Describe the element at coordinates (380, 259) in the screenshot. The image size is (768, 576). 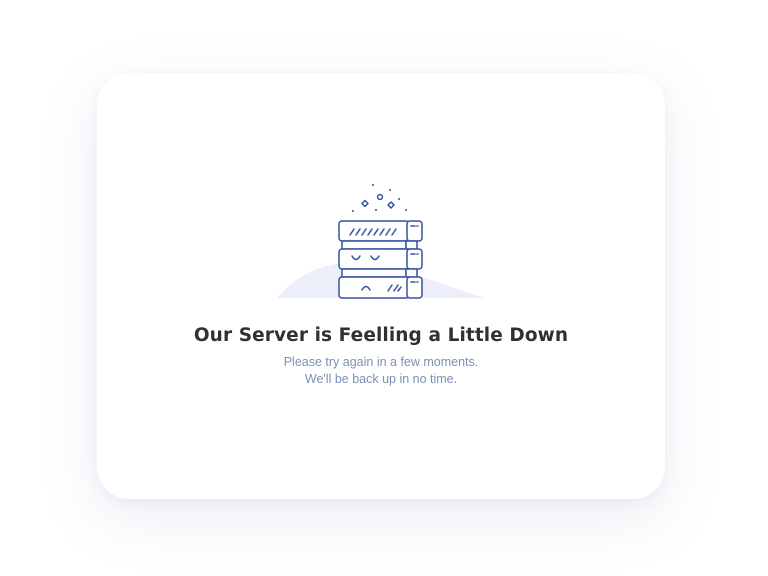
I see `server-unit-middle` at that location.